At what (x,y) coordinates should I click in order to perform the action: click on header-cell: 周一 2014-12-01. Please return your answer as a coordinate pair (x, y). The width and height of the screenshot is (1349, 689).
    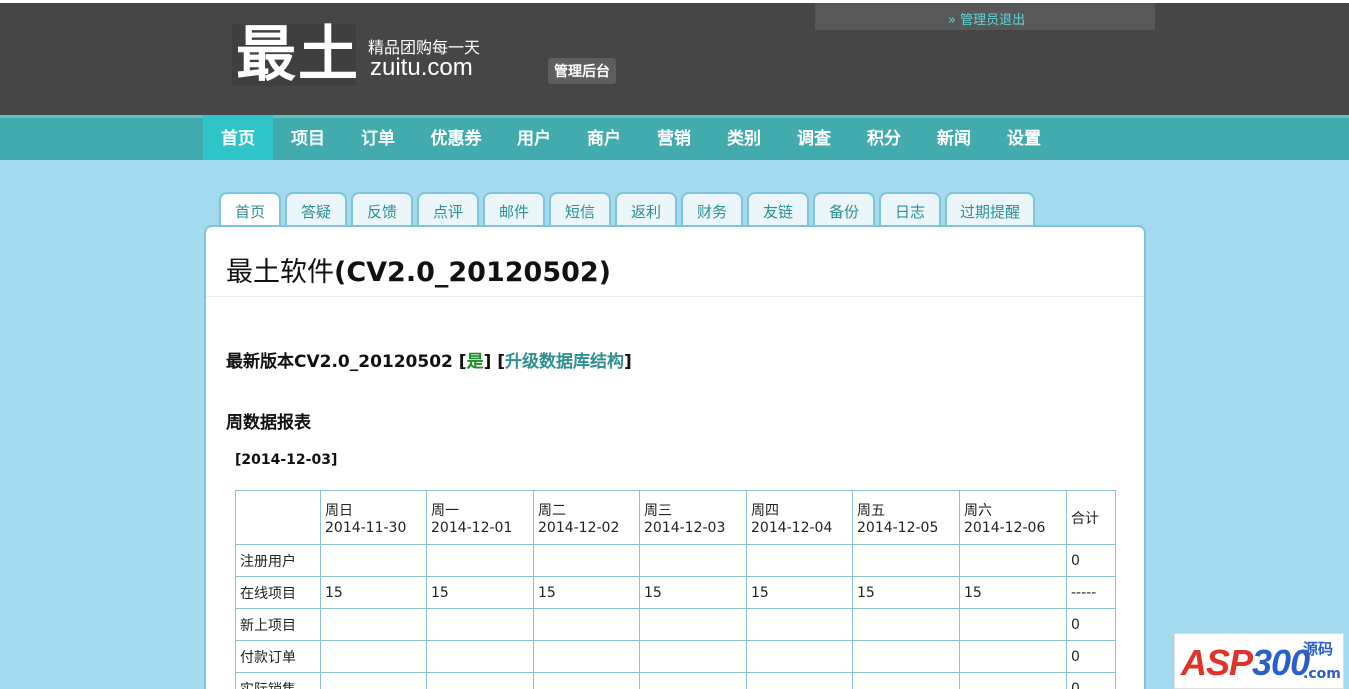
    Looking at the image, I should click on (480, 517).